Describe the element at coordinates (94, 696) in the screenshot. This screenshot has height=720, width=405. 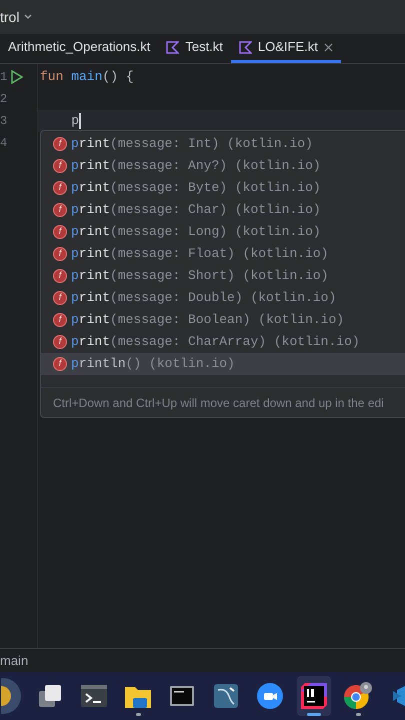
I see `terminal-icon` at that location.